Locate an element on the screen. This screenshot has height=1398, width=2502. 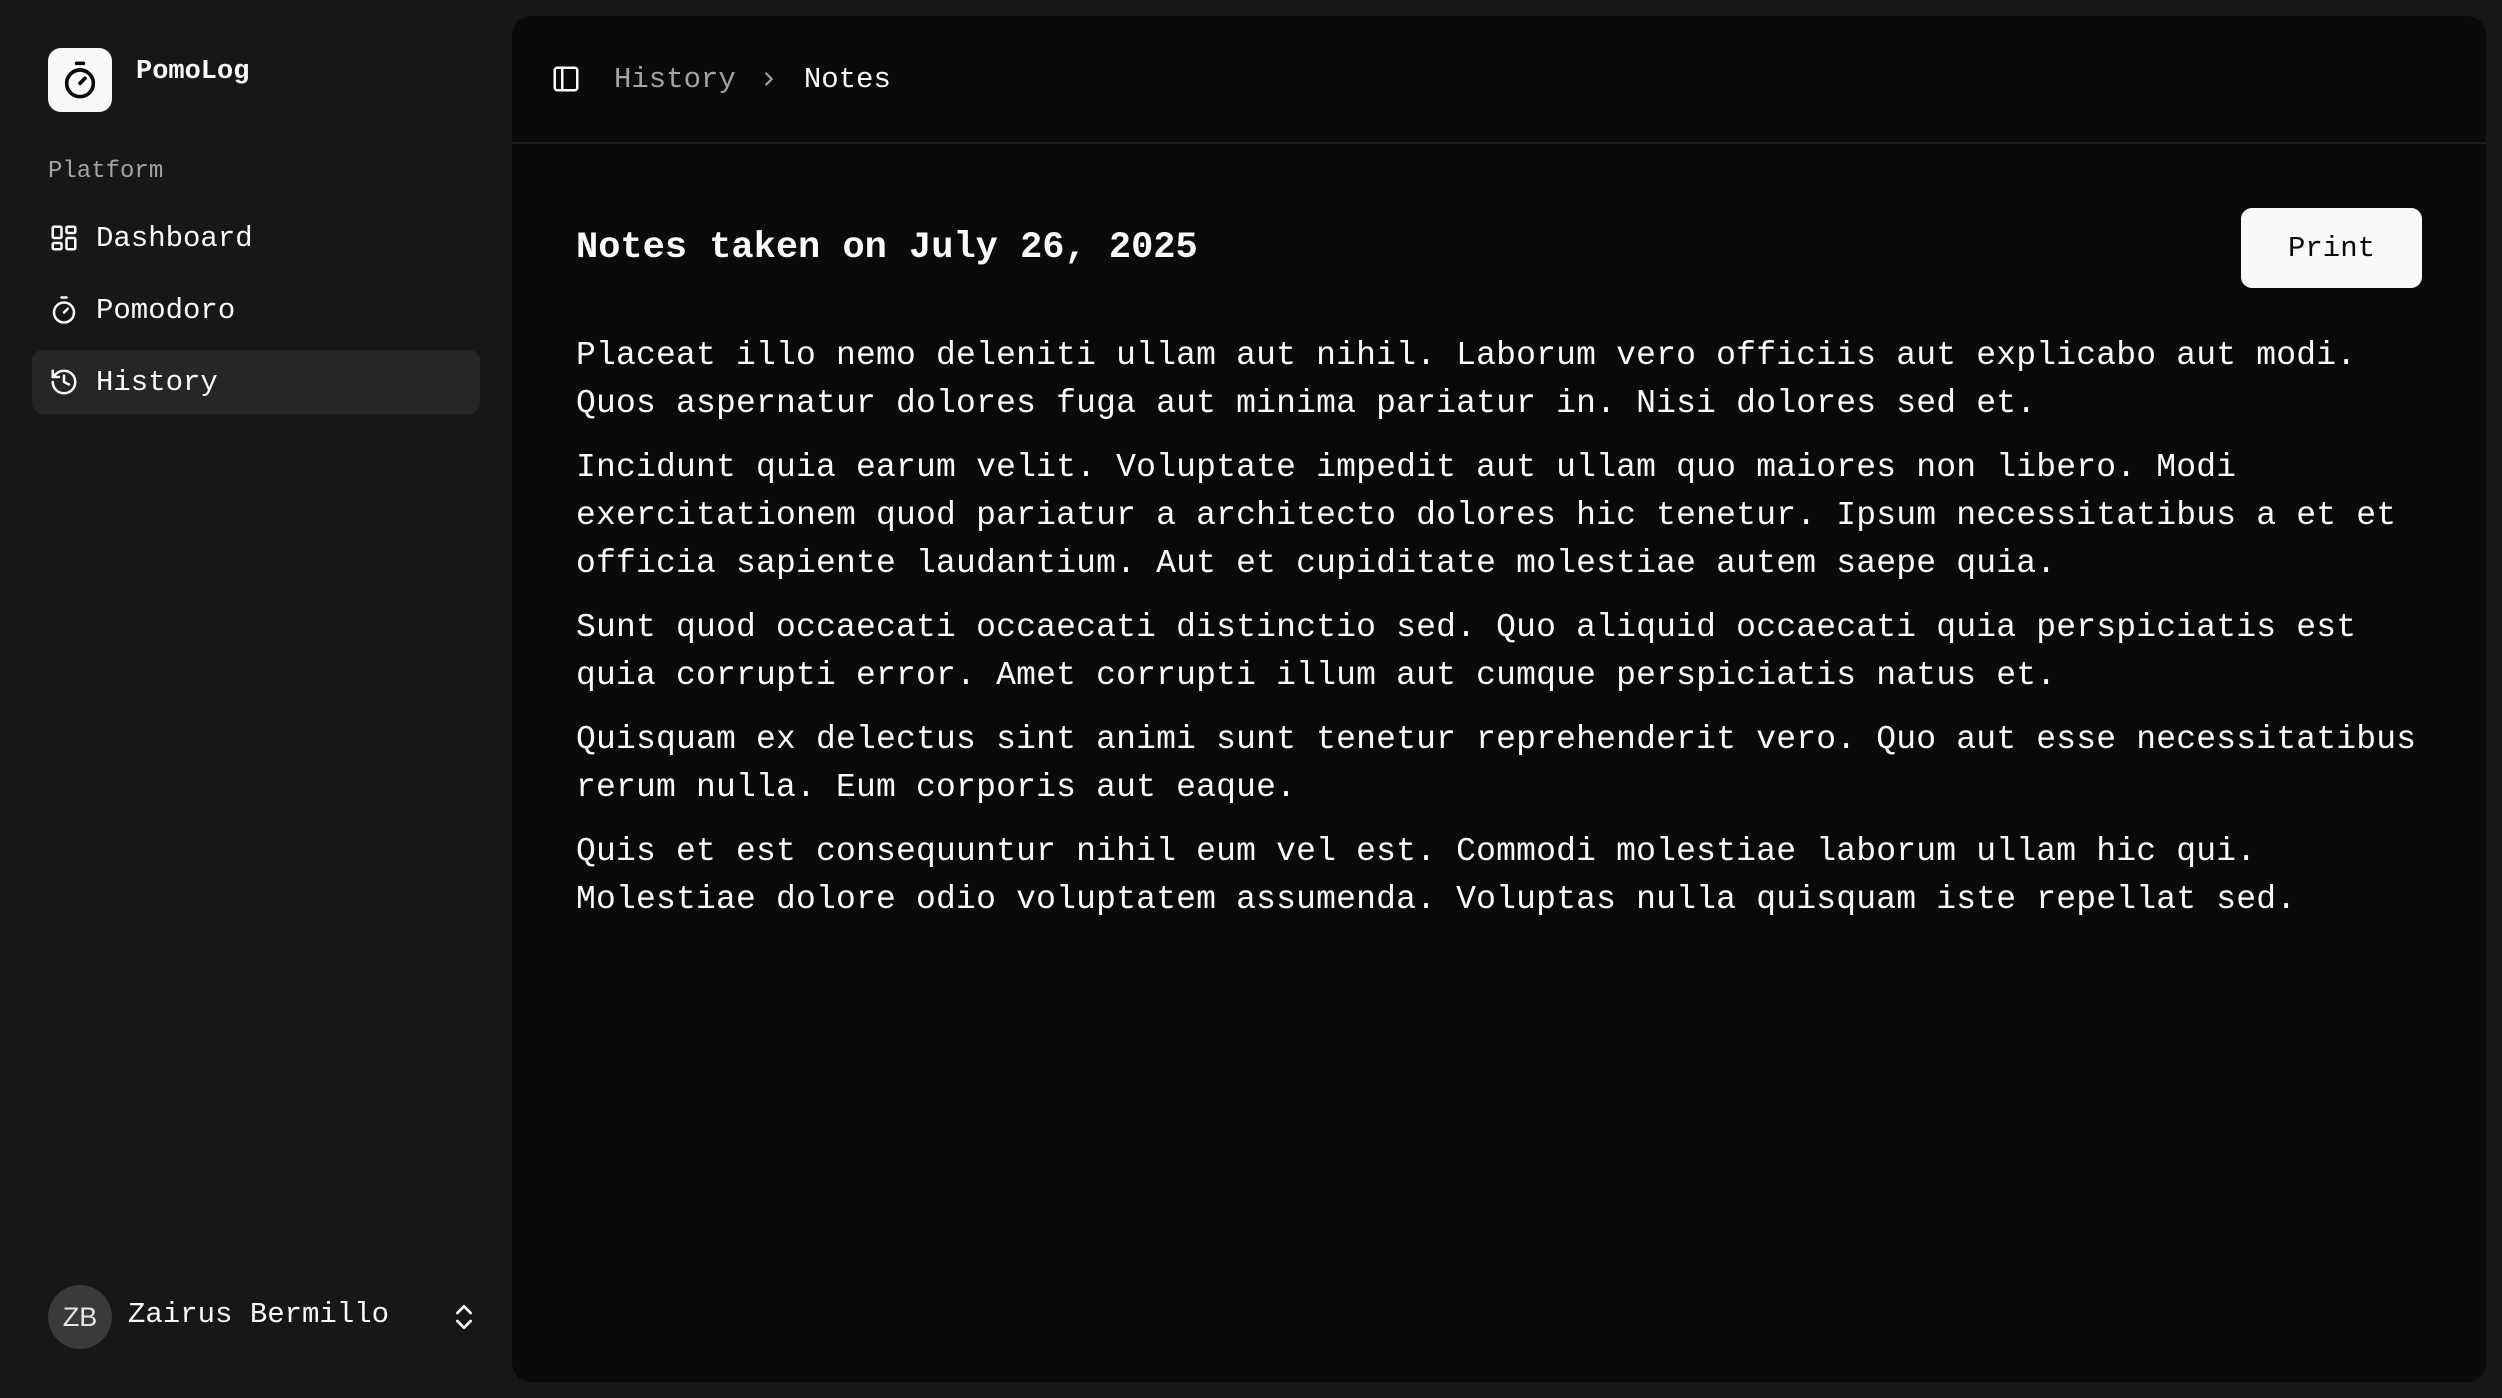
sidebar-item-pomodoro: Pomodoro is located at coordinates (256, 310).